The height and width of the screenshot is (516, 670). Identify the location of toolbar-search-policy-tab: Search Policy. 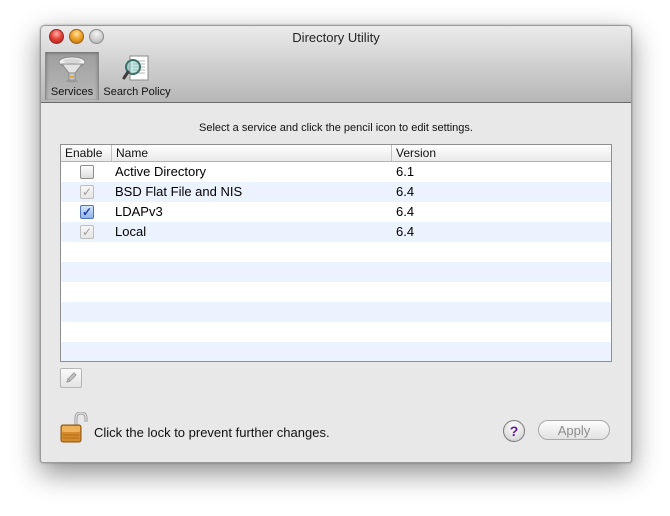
(137, 76).